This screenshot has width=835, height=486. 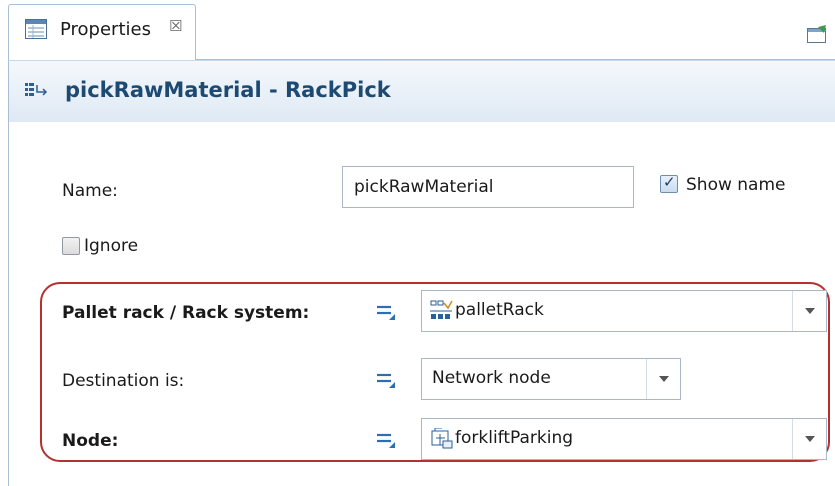 I want to click on properties-title-bar: pickRawMaterial - RackPick, so click(x=421, y=91).